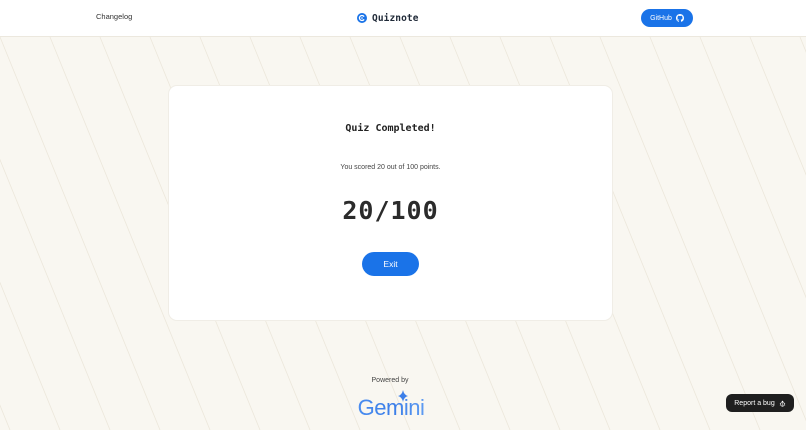 The height and width of the screenshot is (430, 806). What do you see at coordinates (390, 167) in the screenshot?
I see `result-message: You scored 20 out of 100 points.` at bounding box center [390, 167].